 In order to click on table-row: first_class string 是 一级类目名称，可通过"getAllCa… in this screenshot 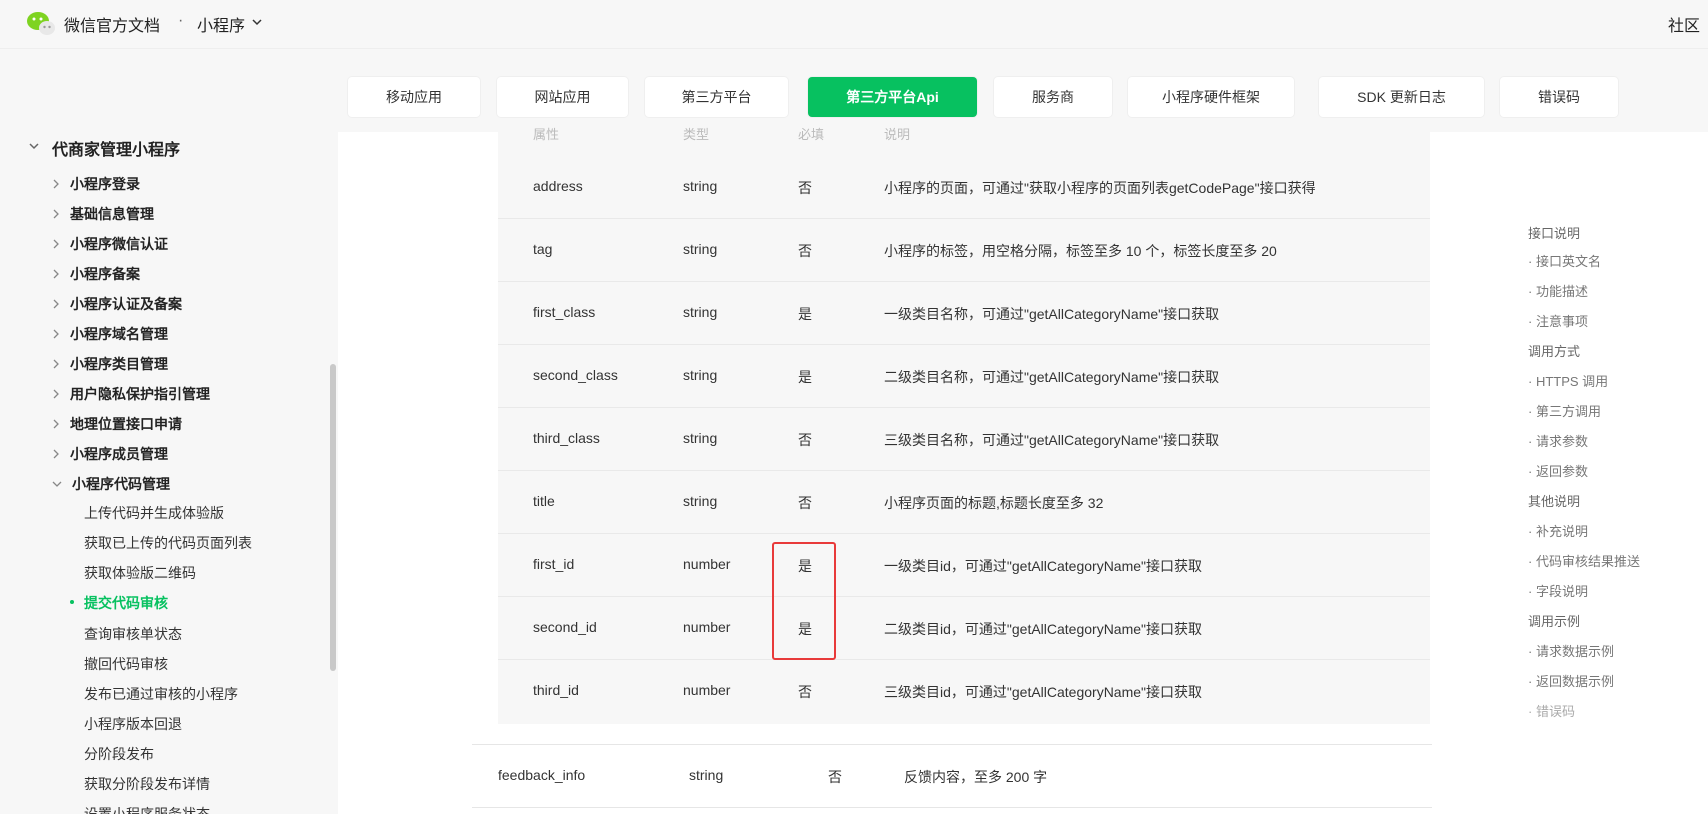, I will do `click(964, 313)`.